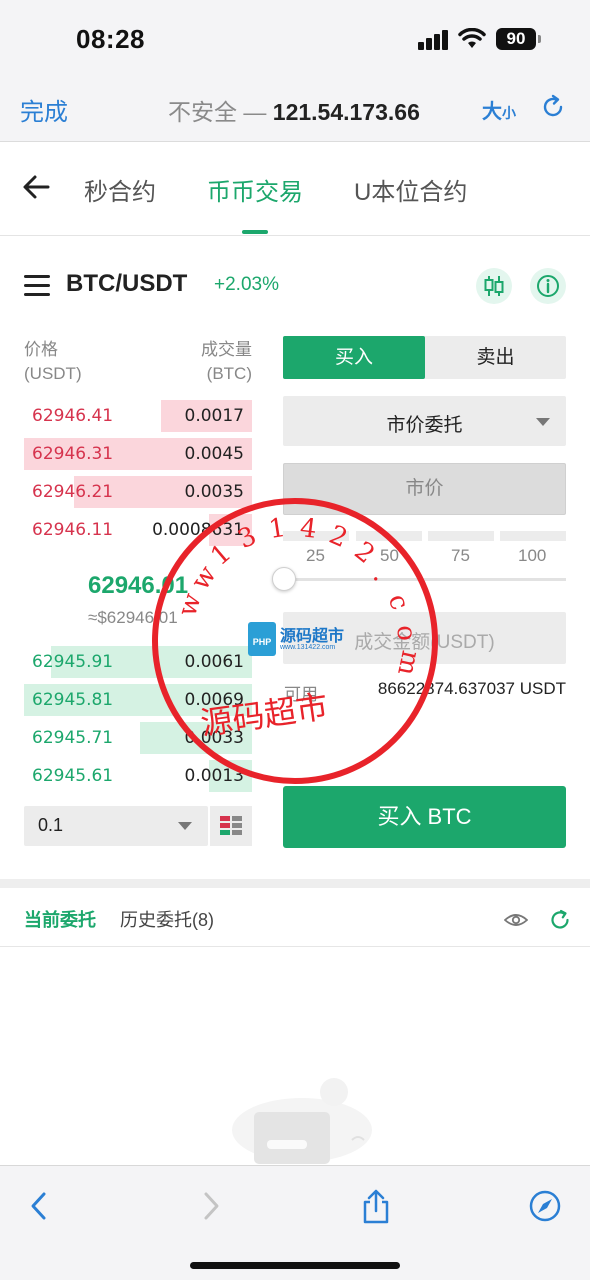  Describe the element at coordinates (492, 112) in the screenshot. I see `text-size-large: 大` at that location.